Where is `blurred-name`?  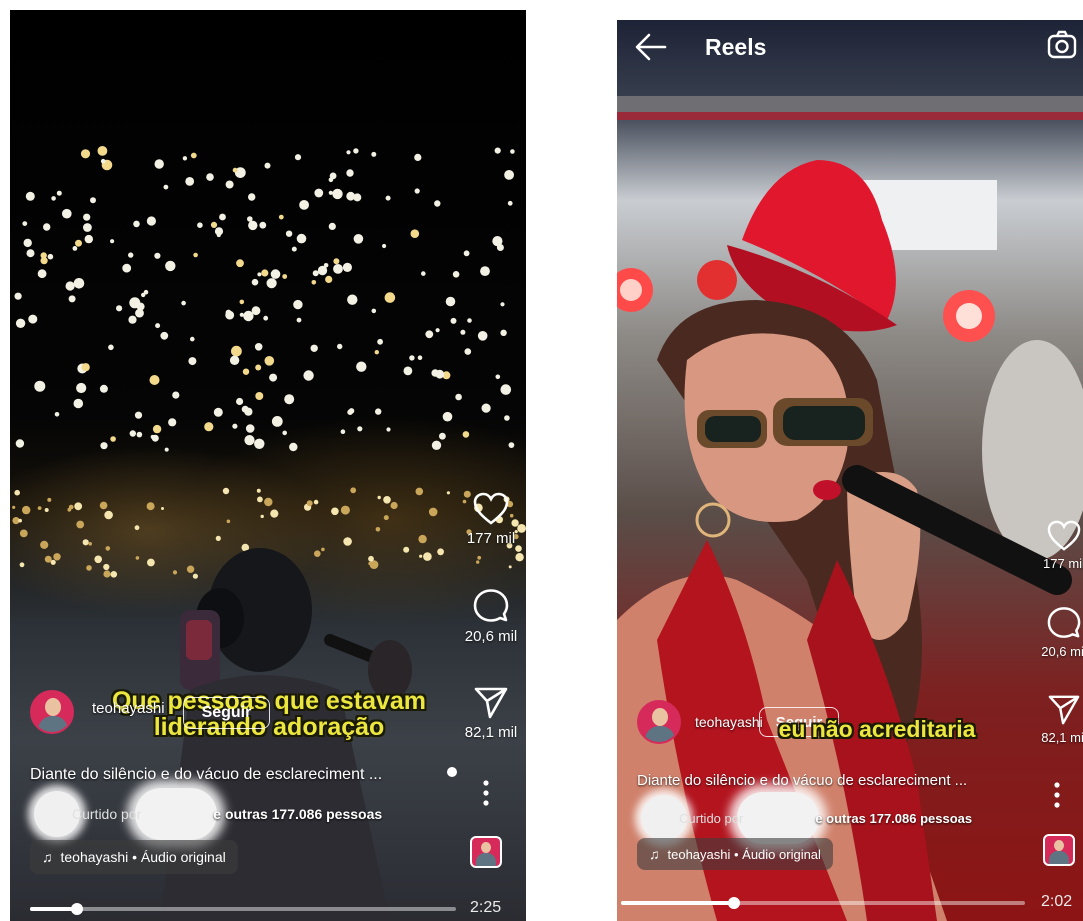
blurred-name is located at coordinates (176, 814).